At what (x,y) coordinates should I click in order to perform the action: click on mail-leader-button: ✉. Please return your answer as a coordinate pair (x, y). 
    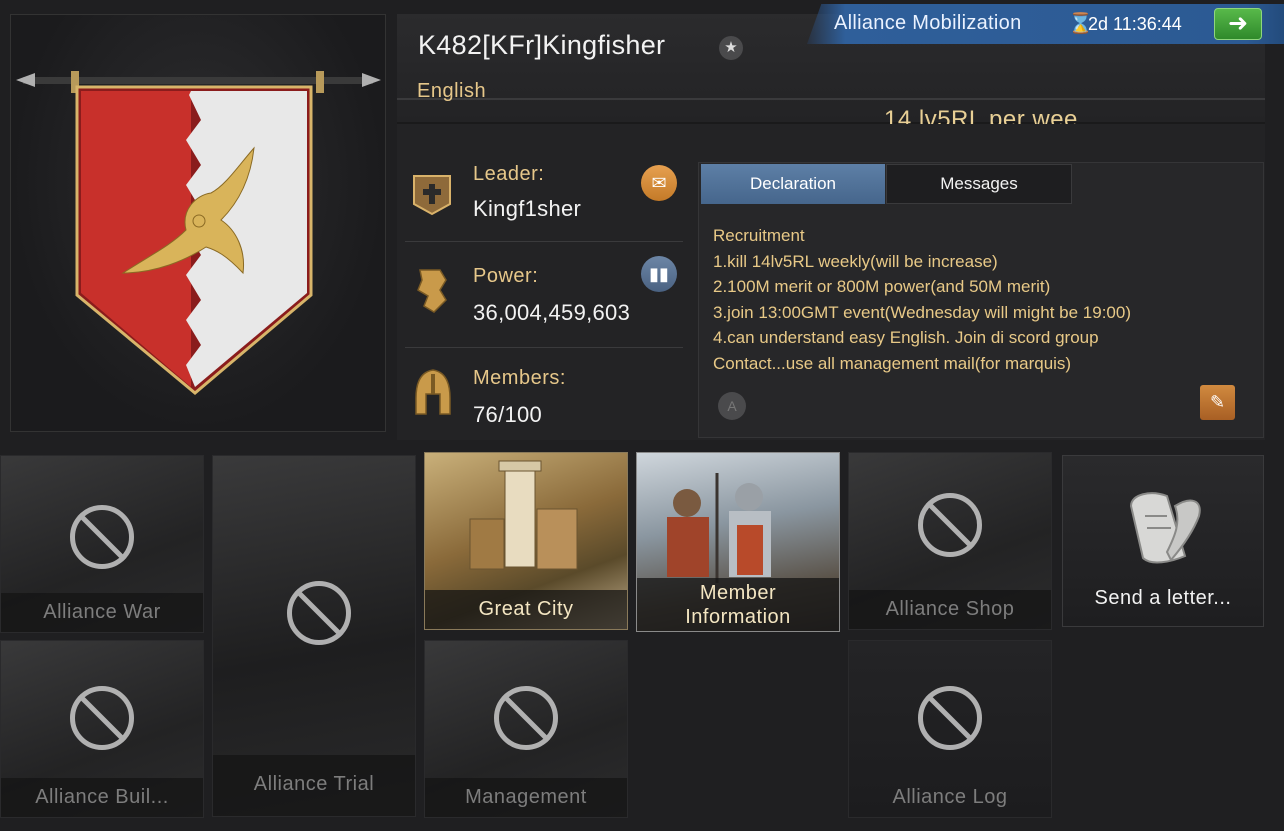
    Looking at the image, I should click on (659, 183).